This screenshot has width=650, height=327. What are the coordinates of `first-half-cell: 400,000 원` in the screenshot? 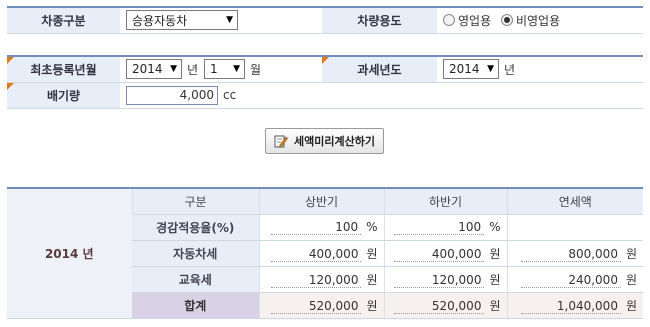 It's located at (321, 253).